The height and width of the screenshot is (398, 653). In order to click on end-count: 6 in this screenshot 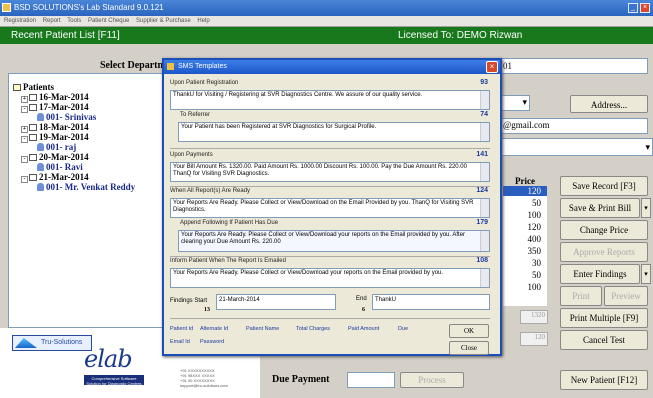, I will do `click(363, 310)`.